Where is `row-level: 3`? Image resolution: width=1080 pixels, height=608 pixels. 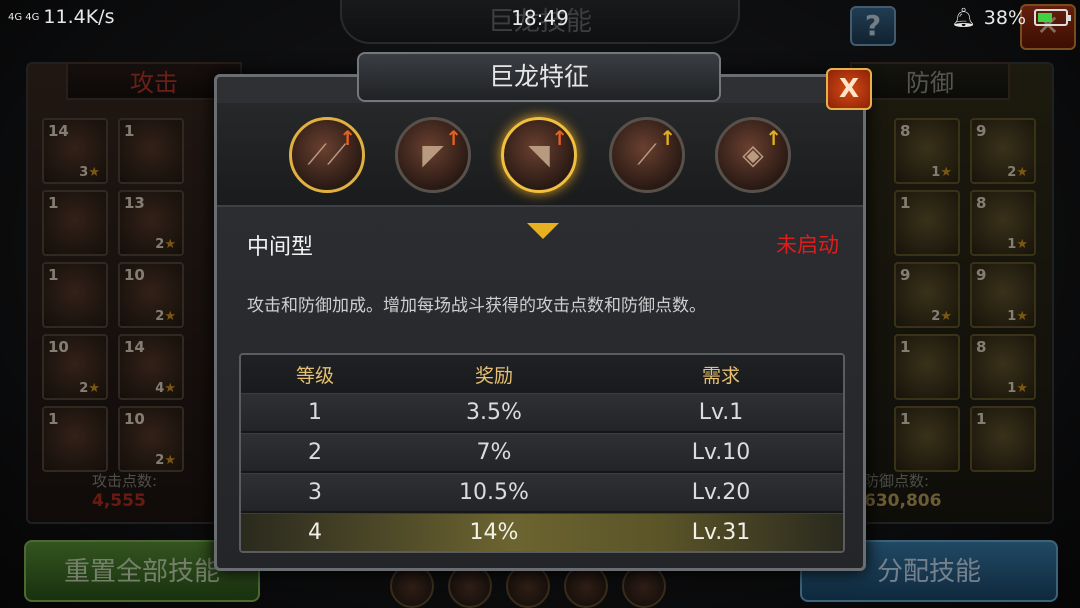 row-level: 3 is located at coordinates (315, 492).